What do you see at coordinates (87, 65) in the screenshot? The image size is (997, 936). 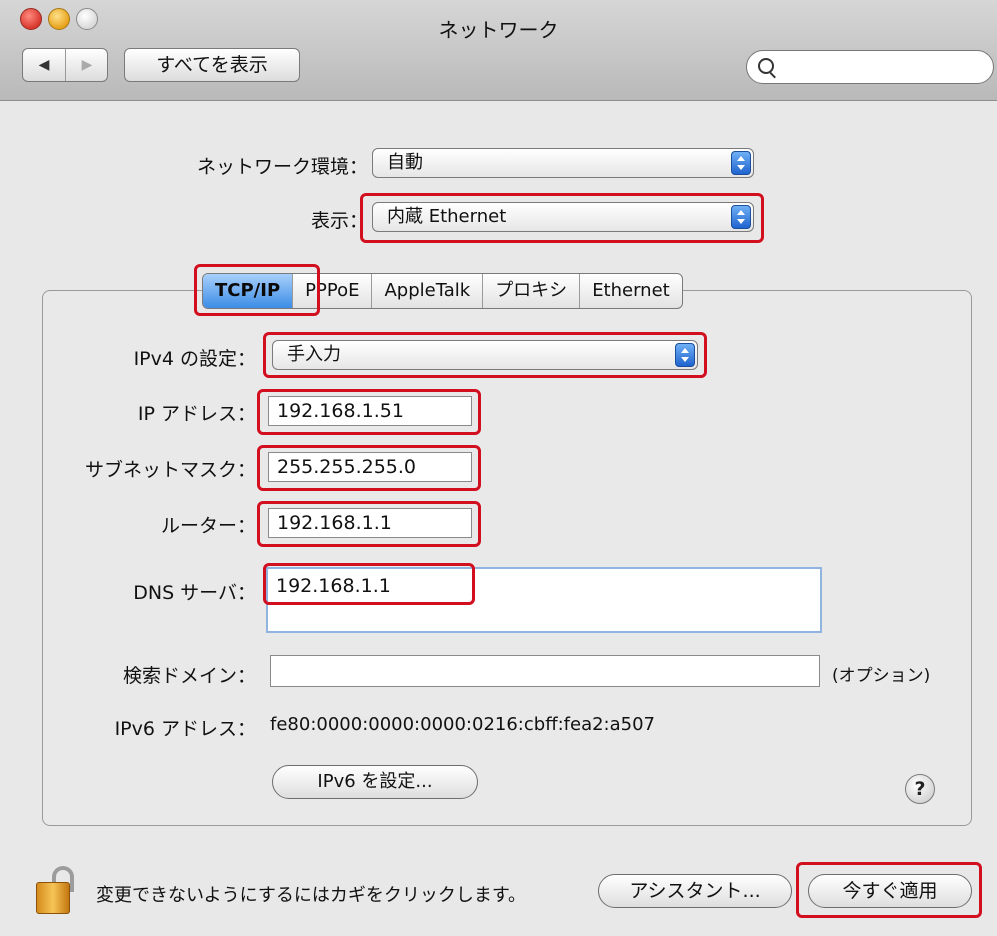 I see `forward-arrow-icon: ▶` at bounding box center [87, 65].